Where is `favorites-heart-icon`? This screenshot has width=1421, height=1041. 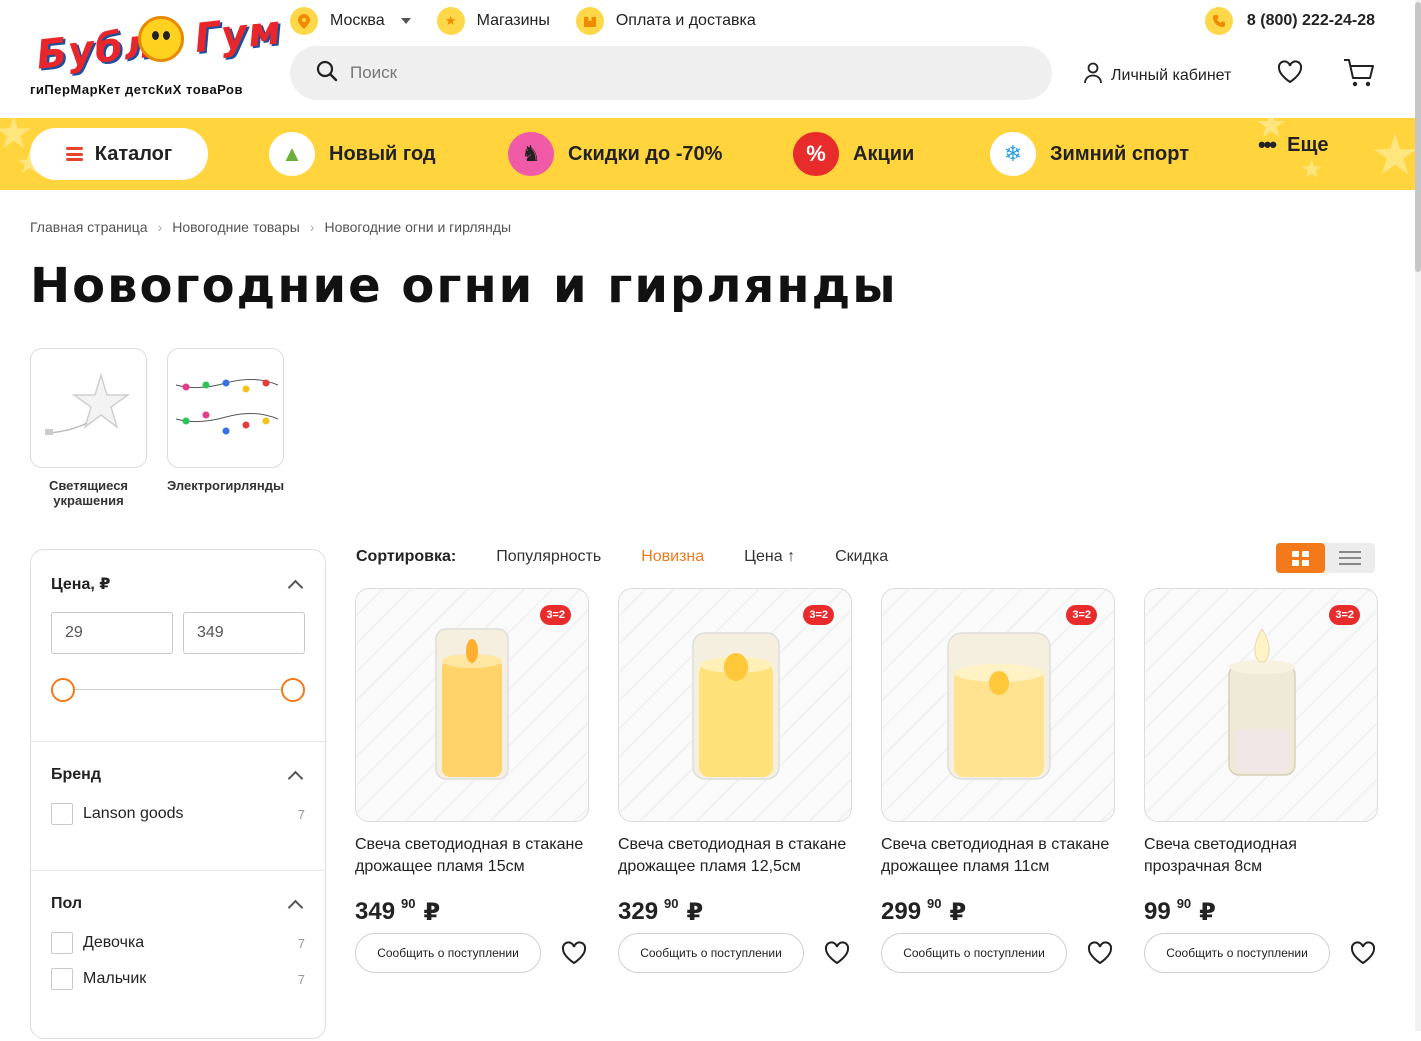
favorites-heart-icon is located at coordinates (1290, 74).